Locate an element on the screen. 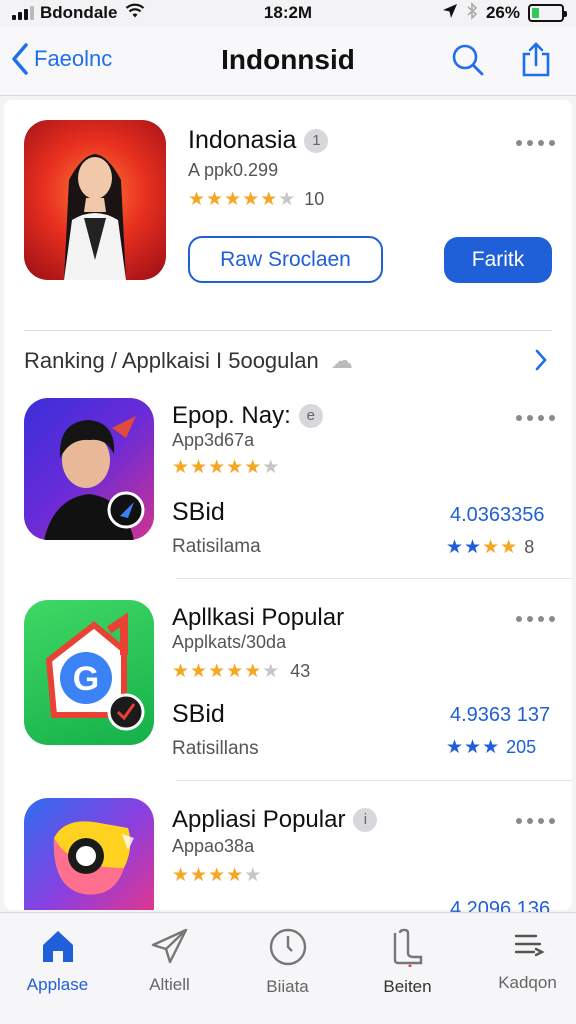  location-arrow-icon is located at coordinates (450, 13).